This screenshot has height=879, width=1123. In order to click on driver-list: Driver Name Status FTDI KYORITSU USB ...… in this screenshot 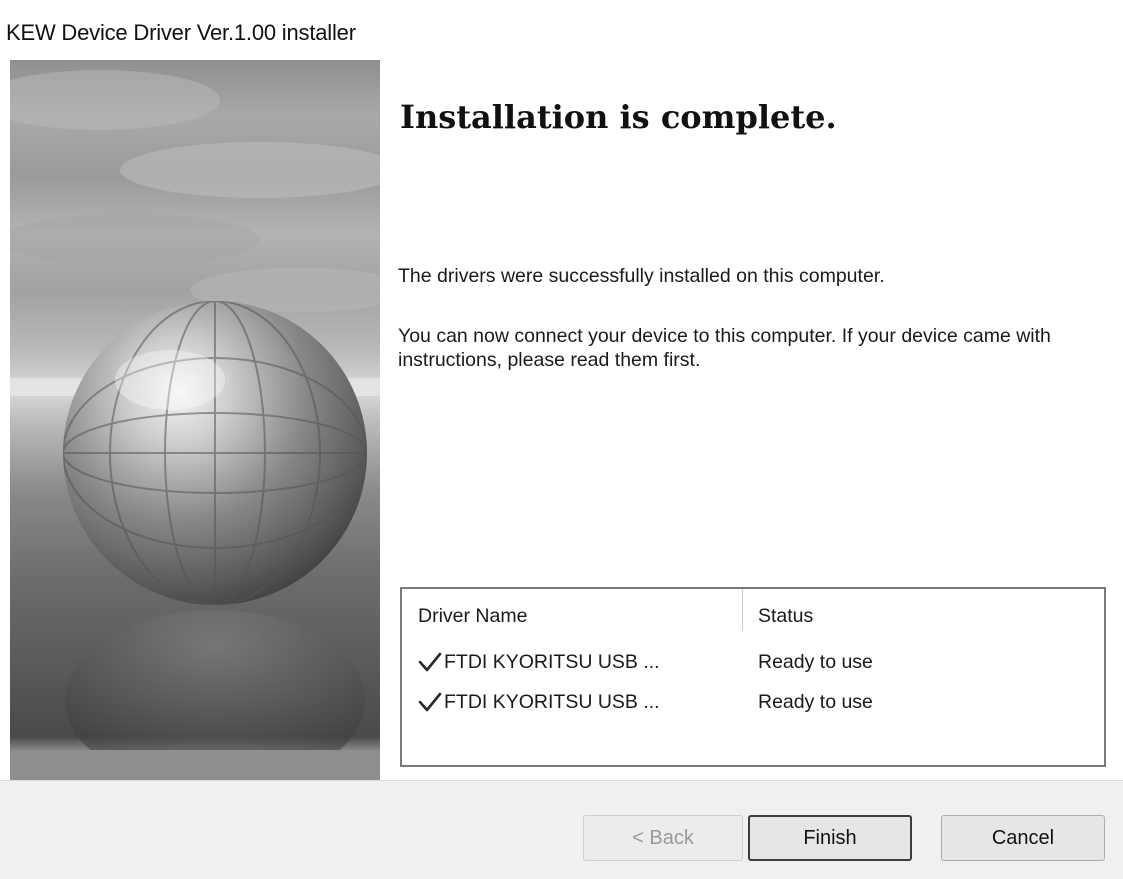, I will do `click(753, 677)`.